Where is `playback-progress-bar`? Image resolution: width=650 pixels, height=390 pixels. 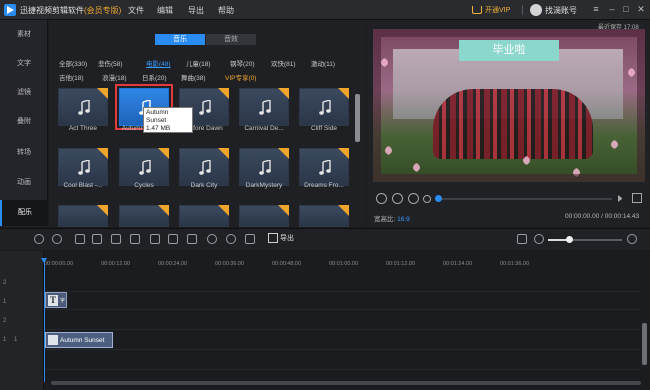
playback-progress-bar is located at coordinates (524, 199).